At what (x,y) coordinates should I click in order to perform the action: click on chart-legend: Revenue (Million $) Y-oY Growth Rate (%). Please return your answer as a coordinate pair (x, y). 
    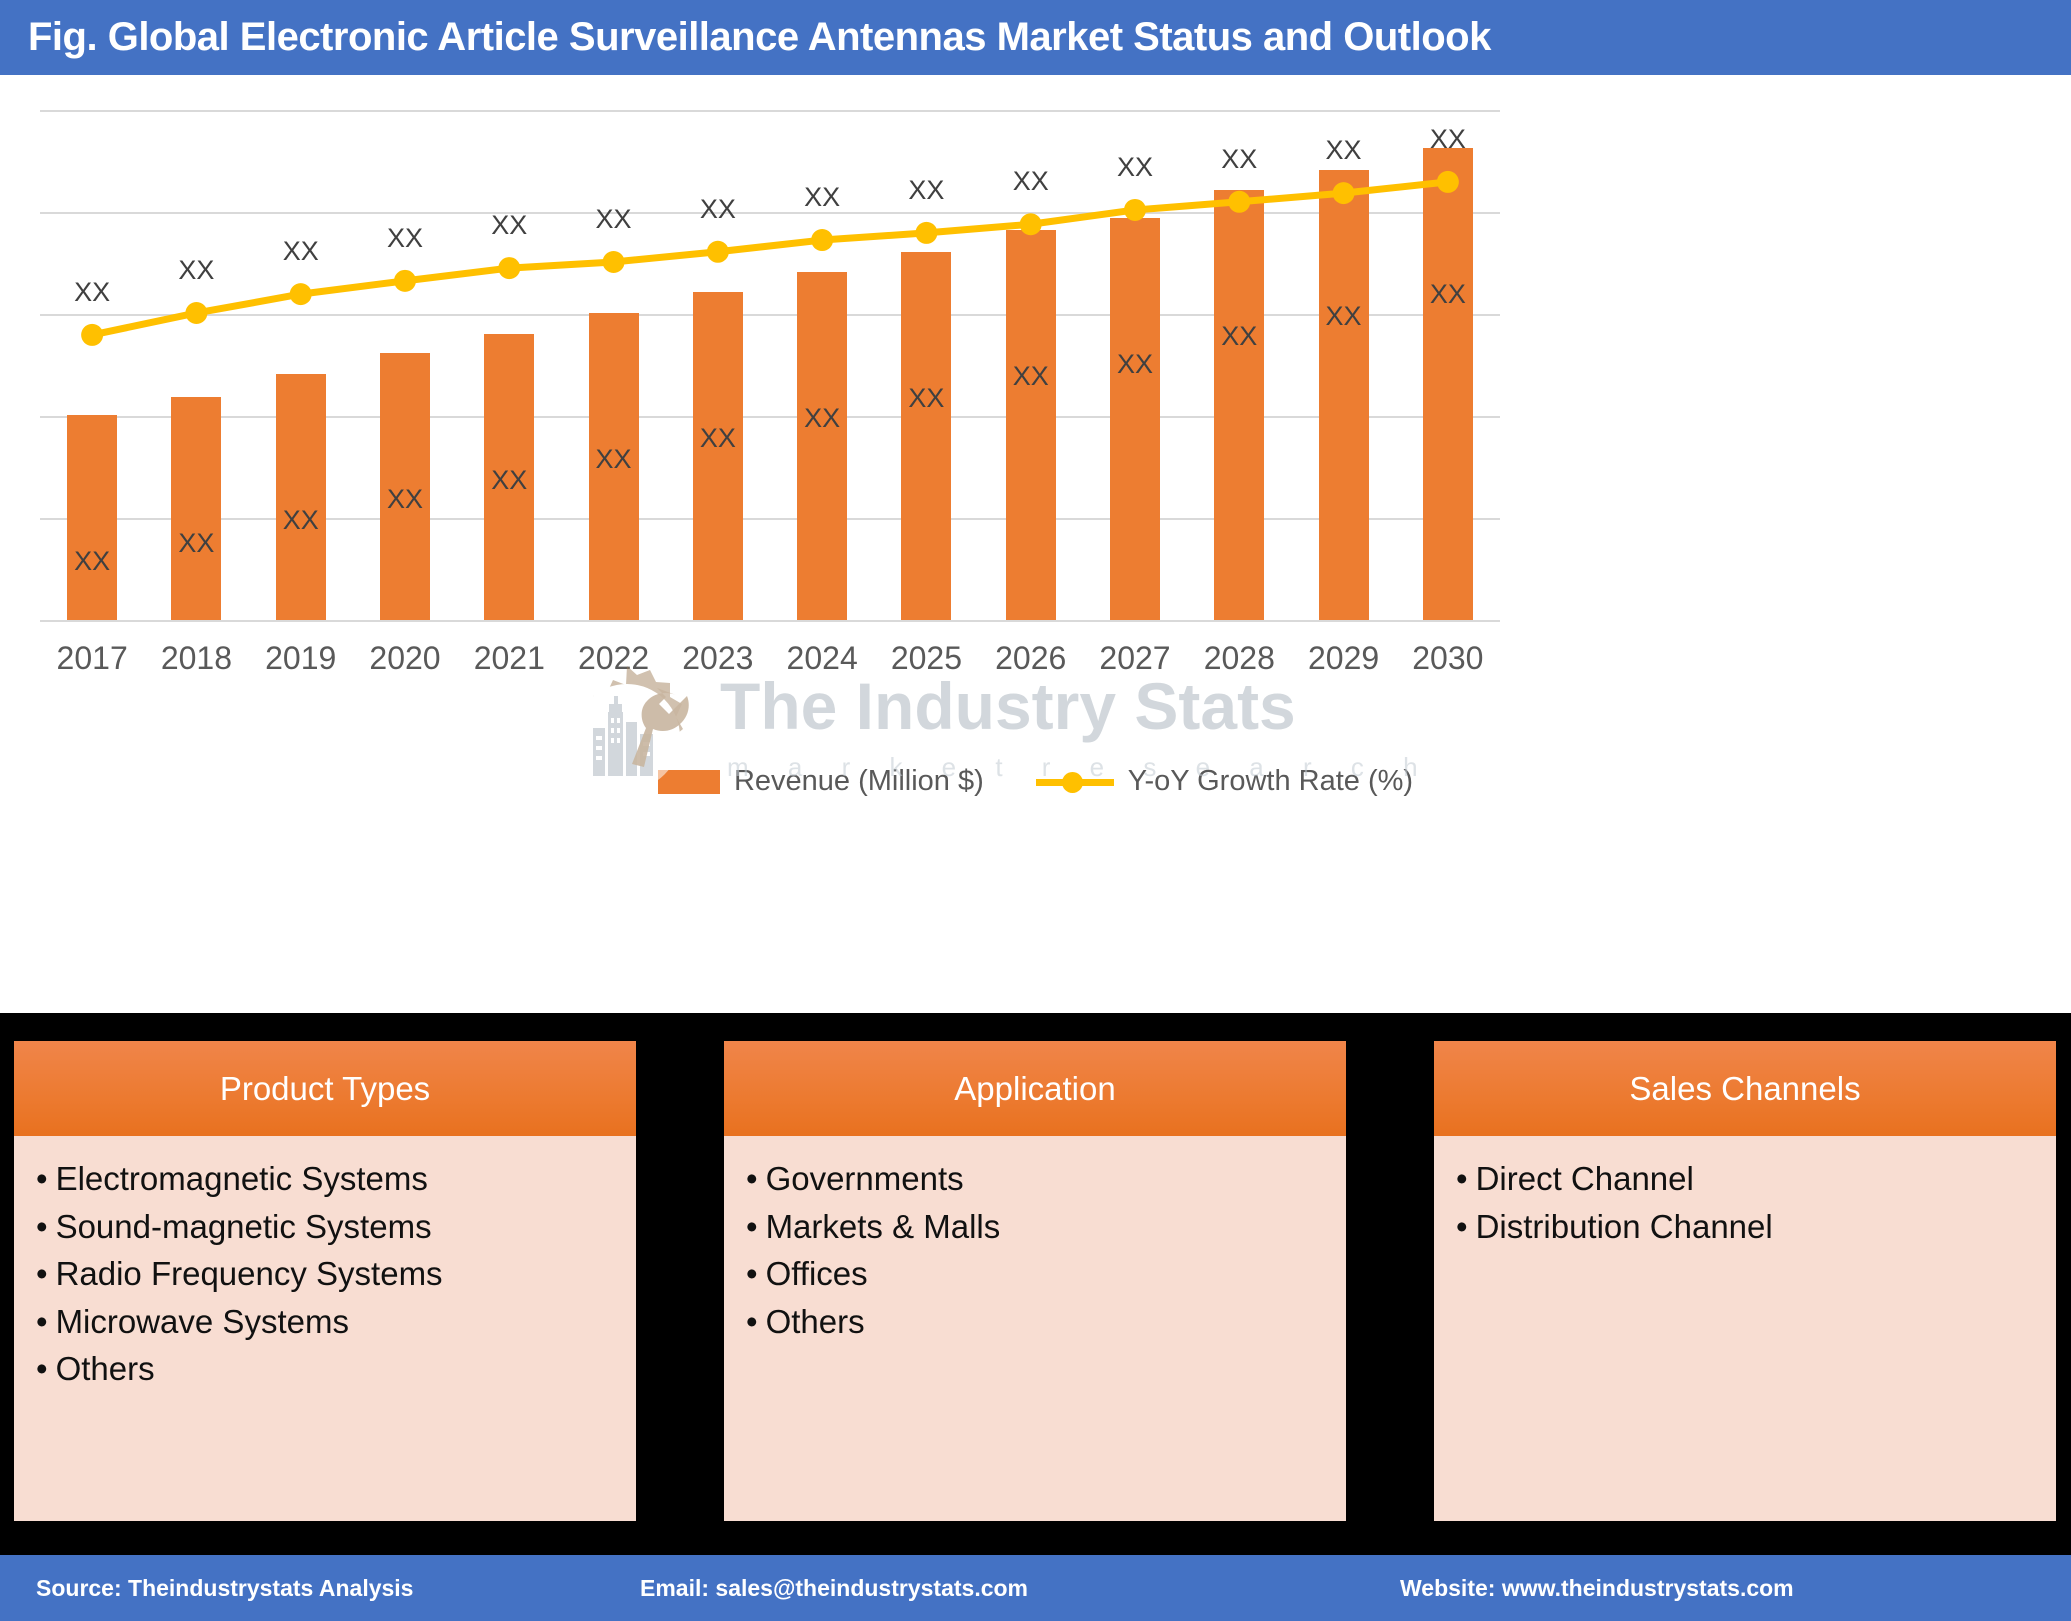
    Looking at the image, I should click on (1035, 781).